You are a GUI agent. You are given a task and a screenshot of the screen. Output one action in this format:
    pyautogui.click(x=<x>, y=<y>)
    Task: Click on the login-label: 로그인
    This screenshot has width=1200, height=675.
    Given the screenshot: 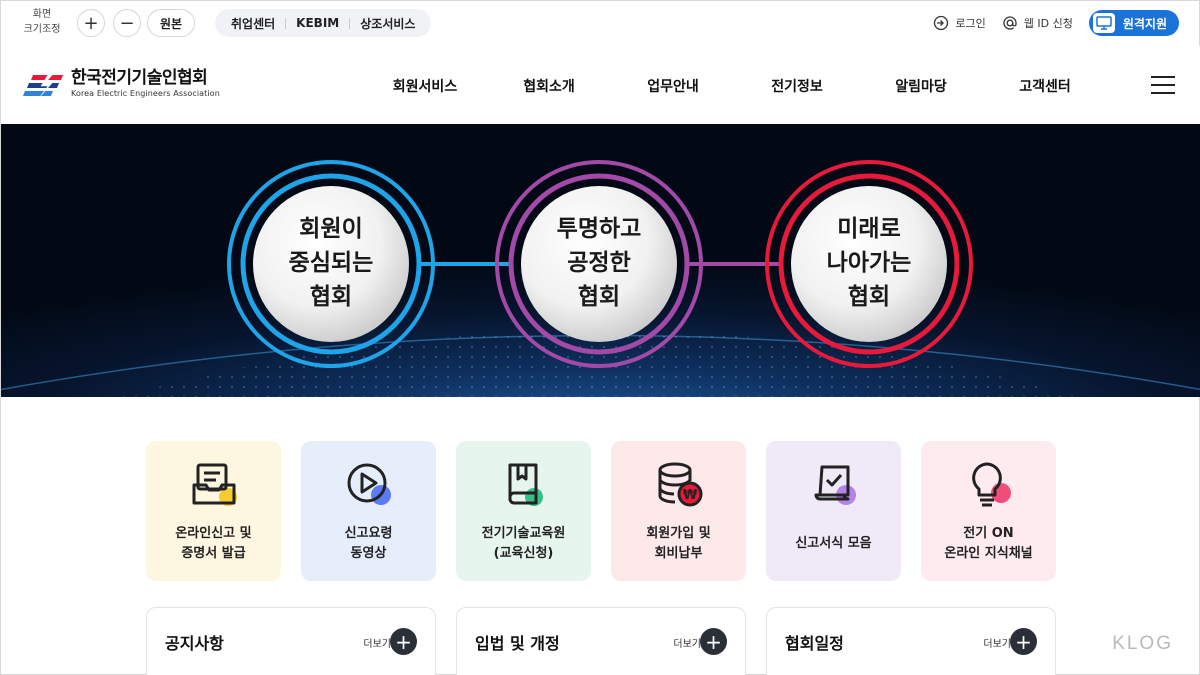 What is the action you would take?
    pyautogui.click(x=970, y=23)
    